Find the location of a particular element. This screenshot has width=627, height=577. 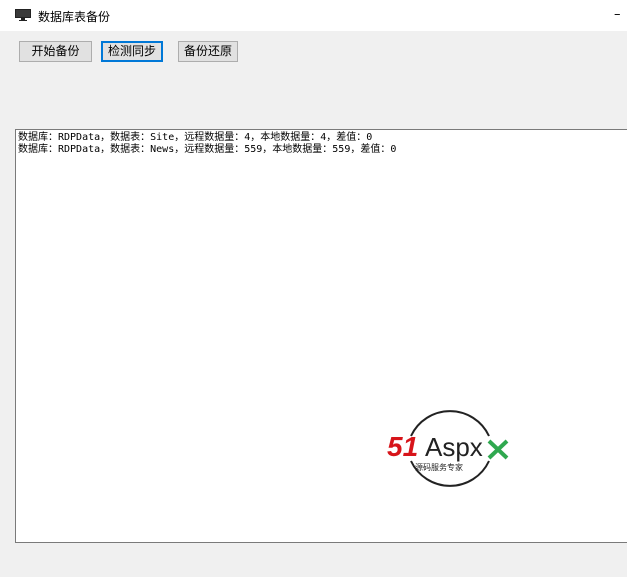

check-sync-button: 检测同步 is located at coordinates (132, 51).